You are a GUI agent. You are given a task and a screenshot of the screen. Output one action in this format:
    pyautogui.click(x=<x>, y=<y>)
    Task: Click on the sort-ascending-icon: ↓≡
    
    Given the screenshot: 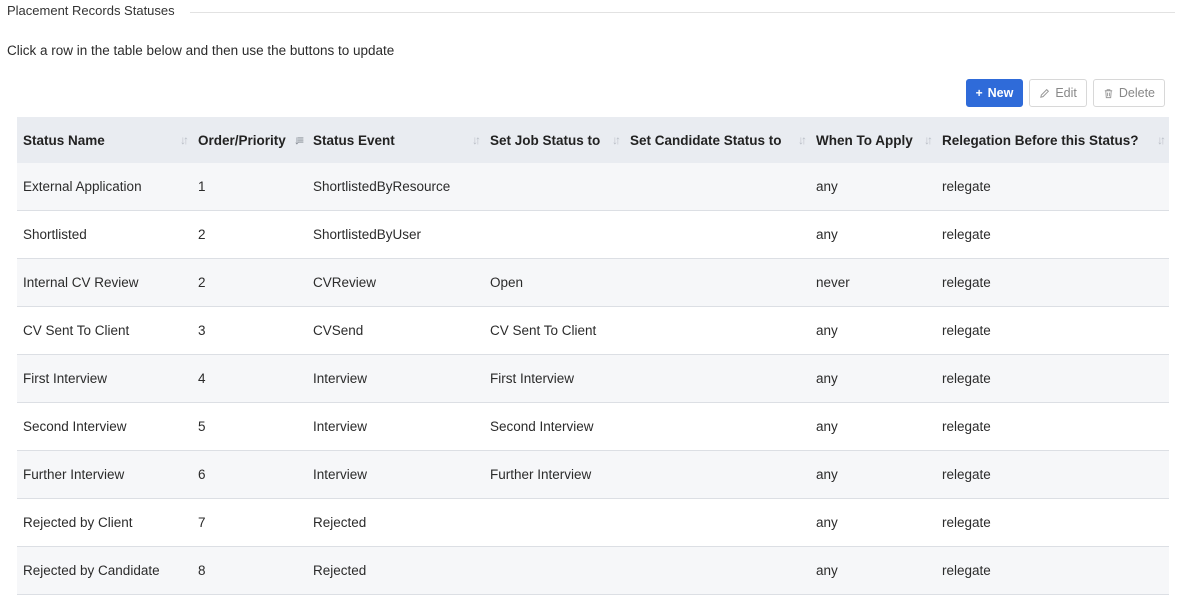 What is the action you would take?
    pyautogui.click(x=298, y=140)
    